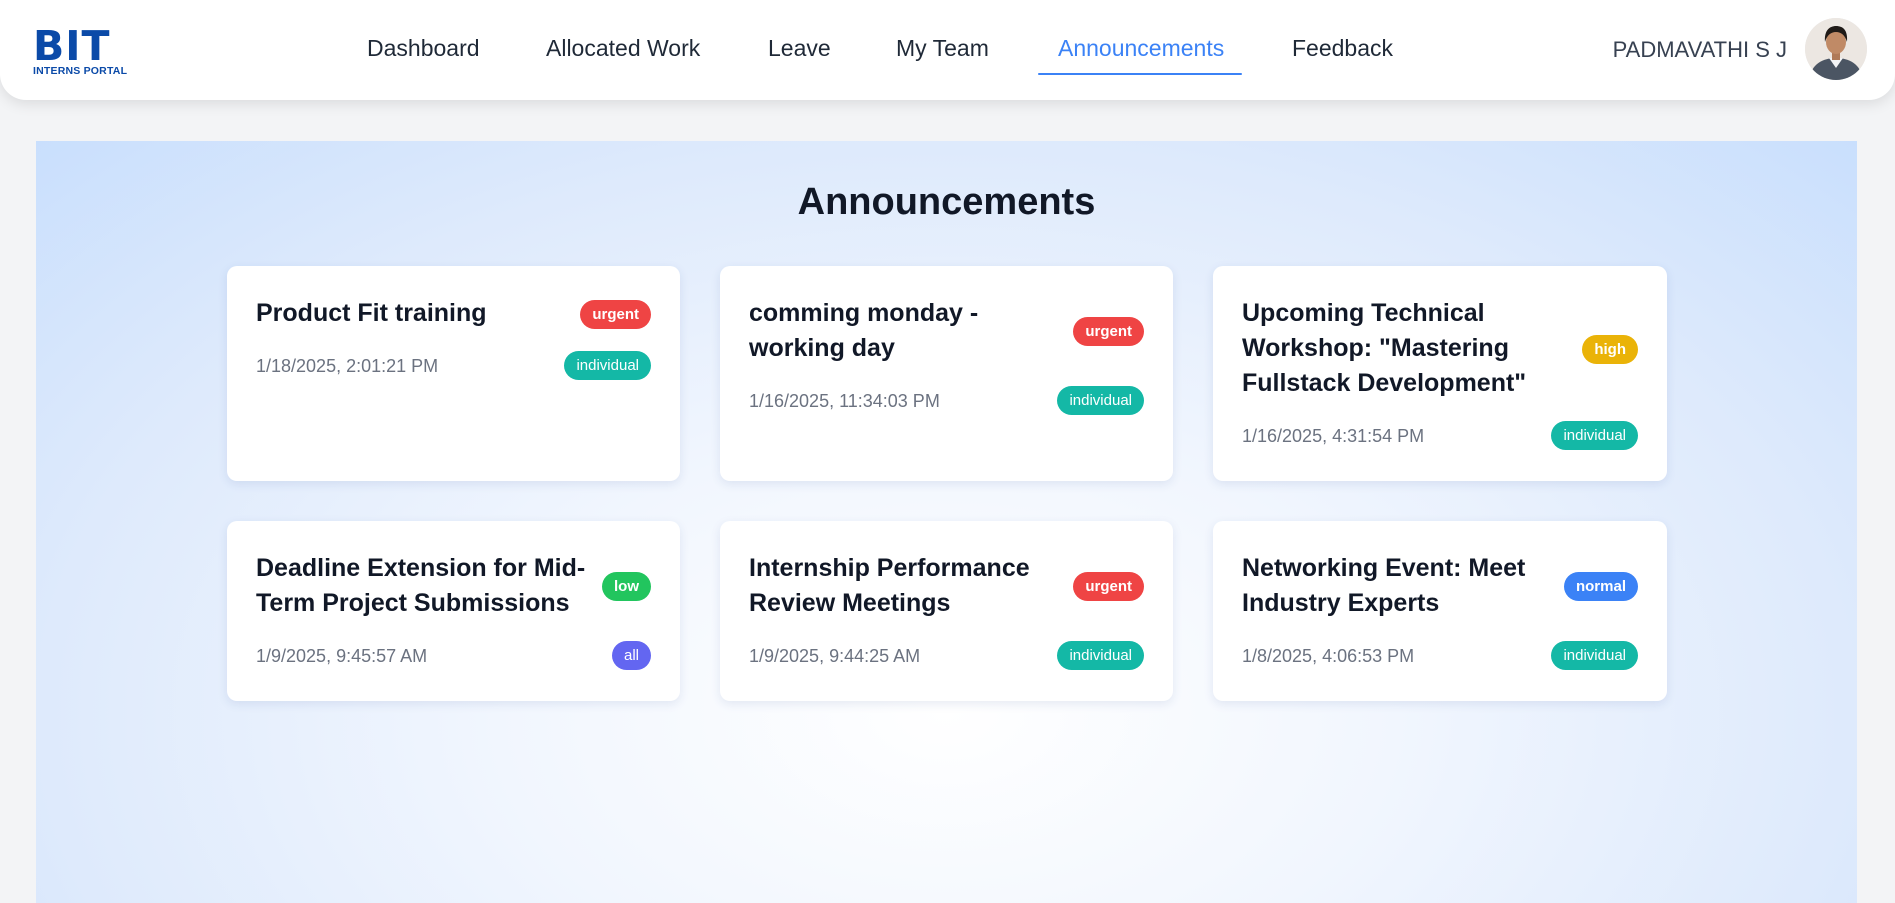 The height and width of the screenshot is (903, 1895). What do you see at coordinates (342, 656) in the screenshot?
I see `announcement-date: 1/9/2025, 9:45:57 AM` at bounding box center [342, 656].